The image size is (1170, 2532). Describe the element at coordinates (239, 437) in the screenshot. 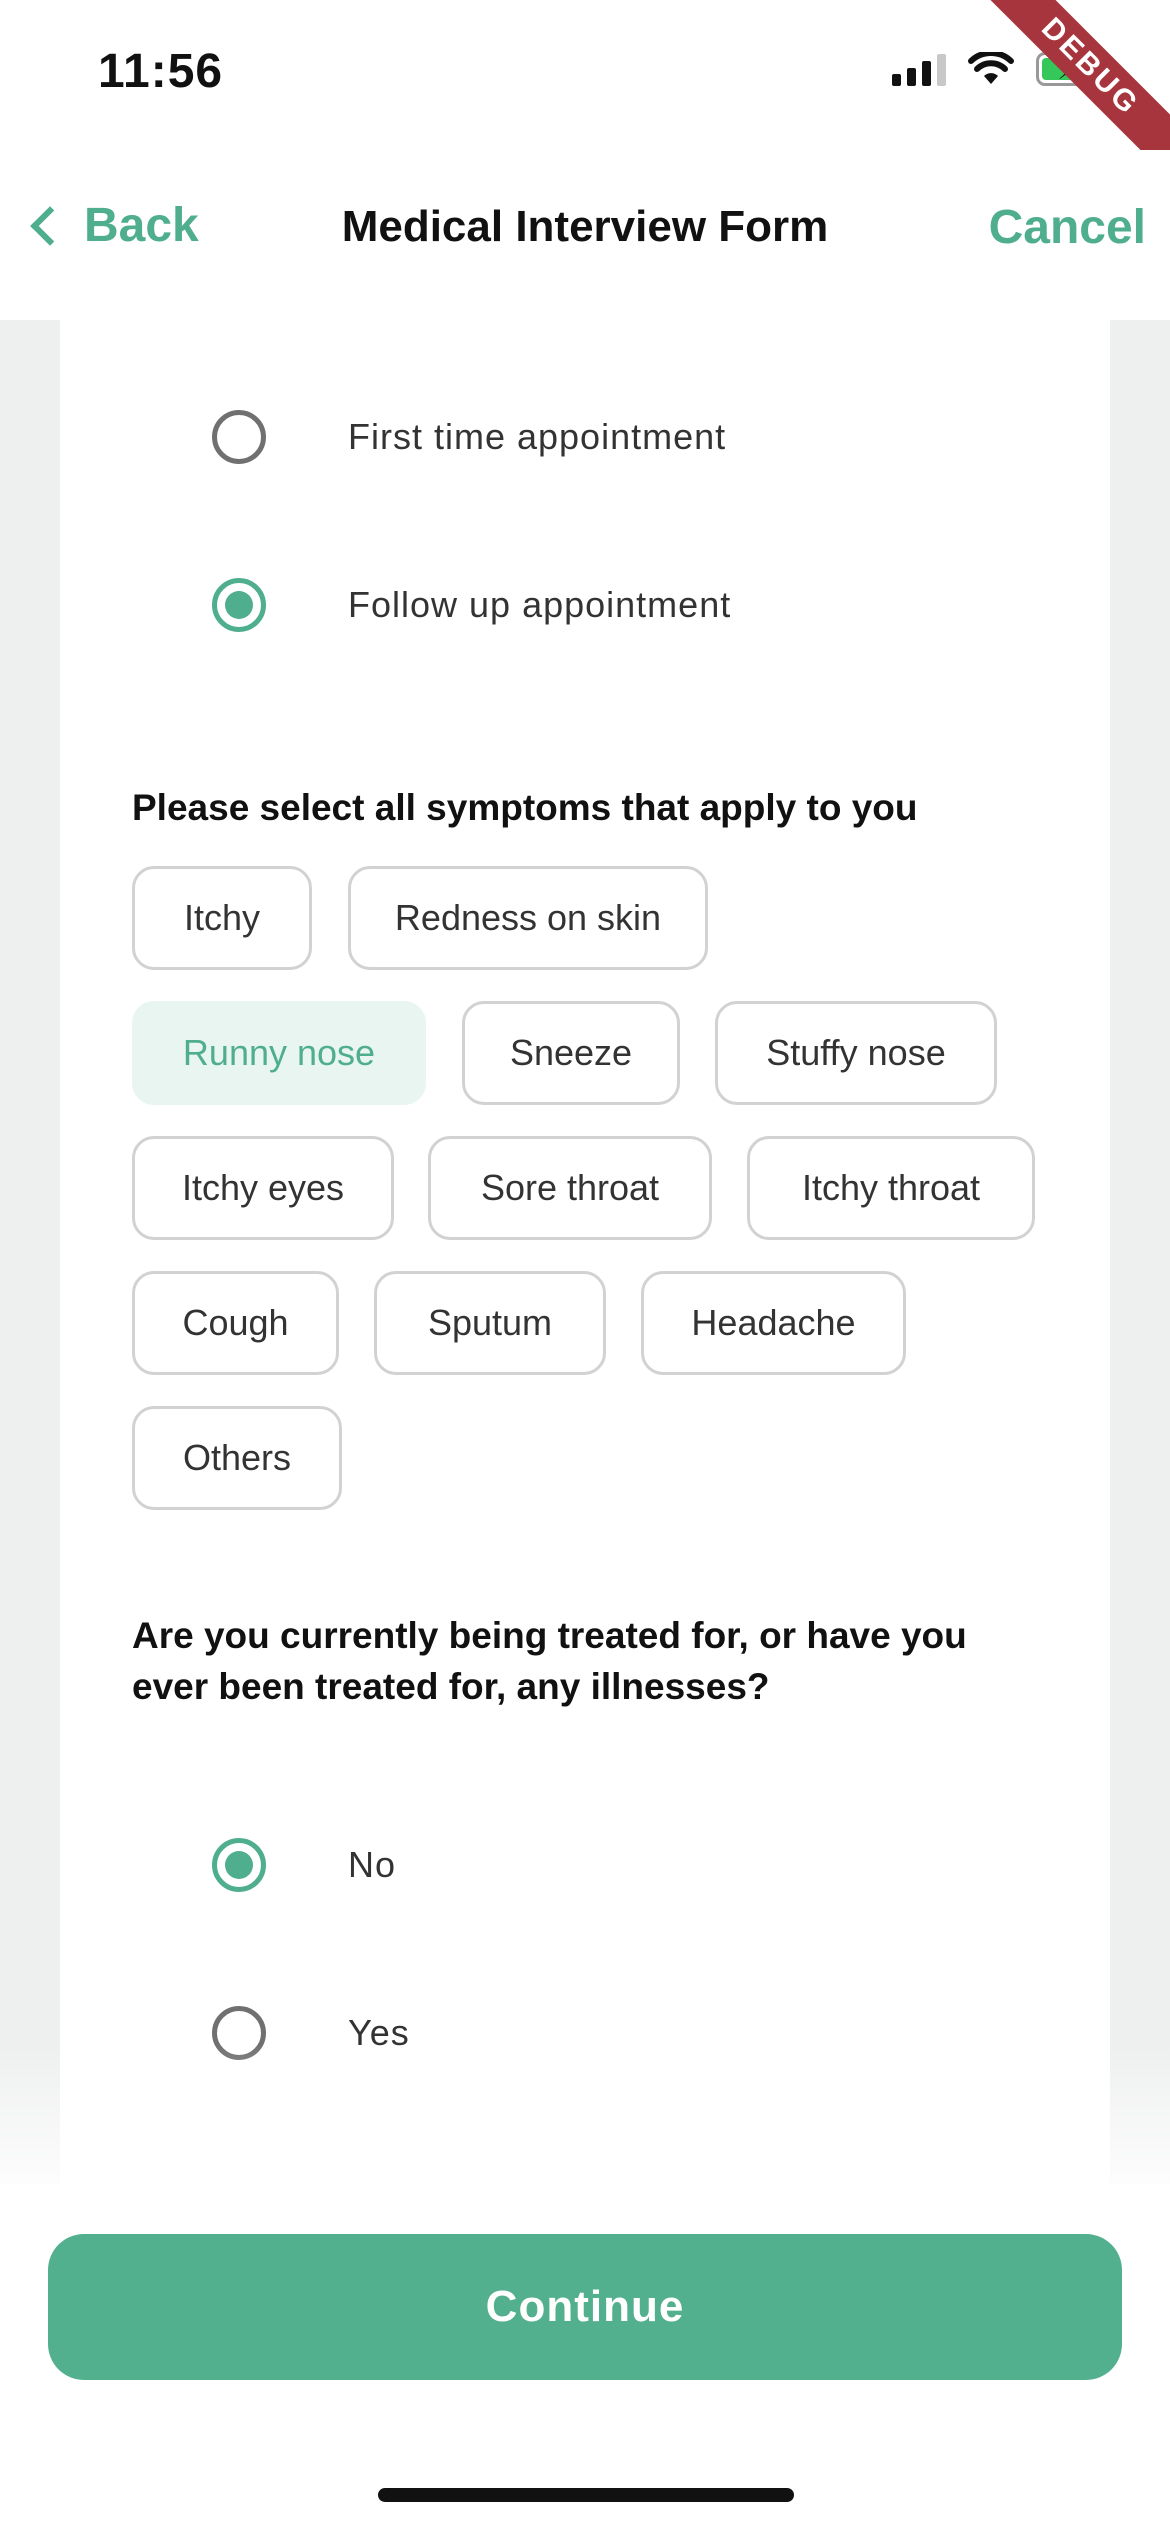

I see `radio-button-unchecked` at that location.